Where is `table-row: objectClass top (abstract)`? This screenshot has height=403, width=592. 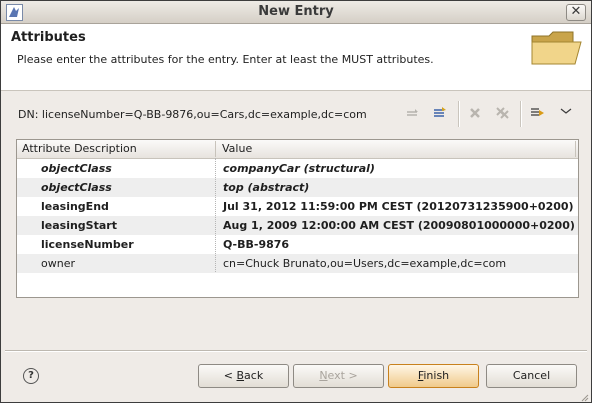
table-row: objectClass top (abstract) is located at coordinates (297, 187).